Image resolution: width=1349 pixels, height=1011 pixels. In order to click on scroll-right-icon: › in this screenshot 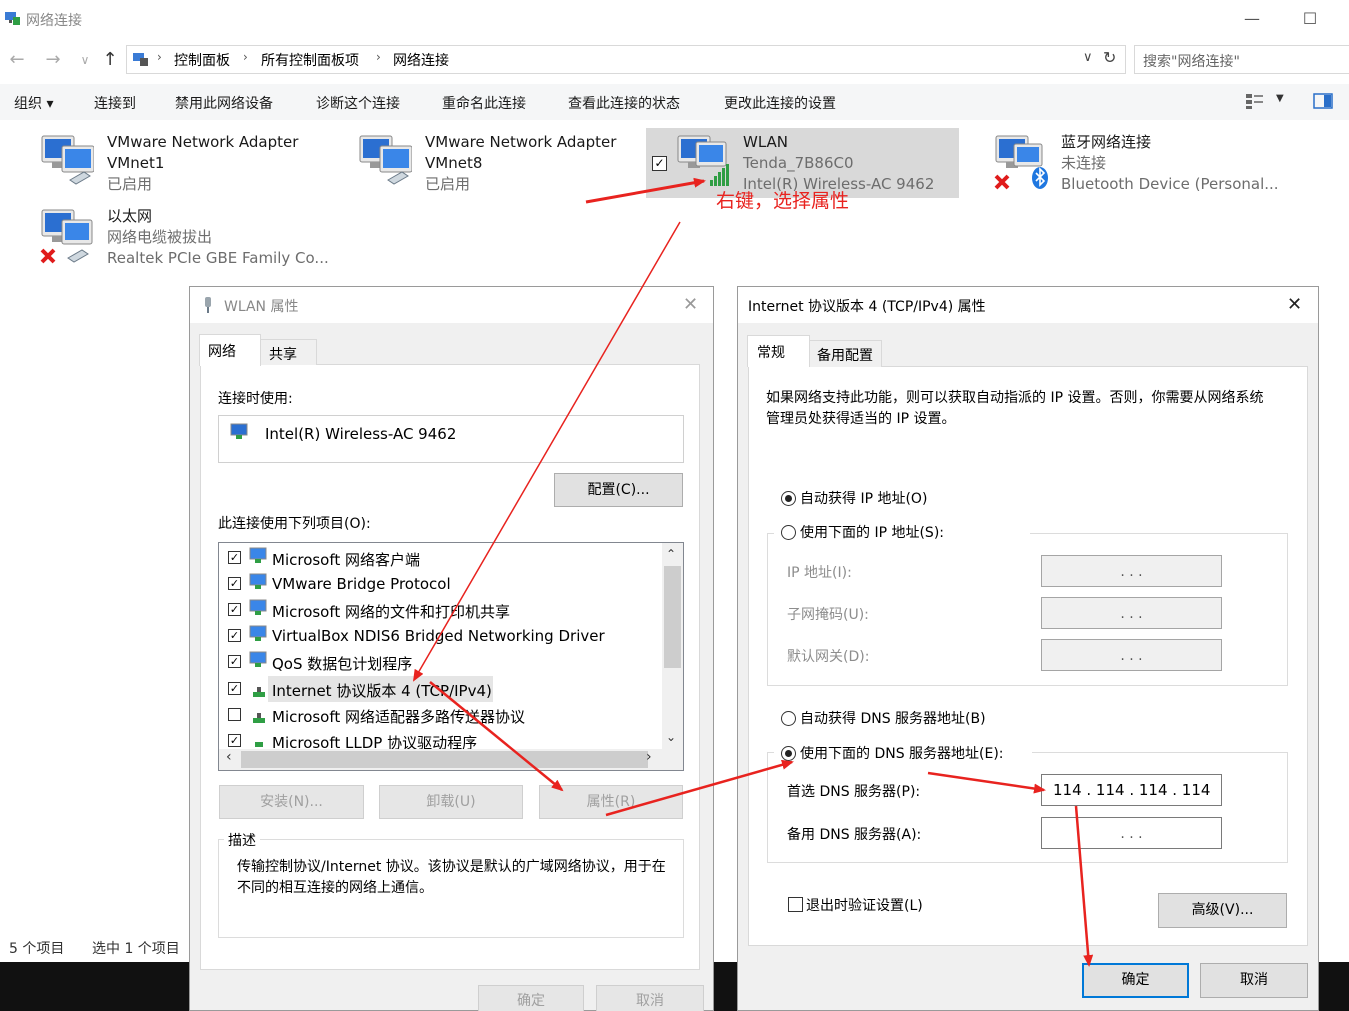, I will do `click(649, 757)`.